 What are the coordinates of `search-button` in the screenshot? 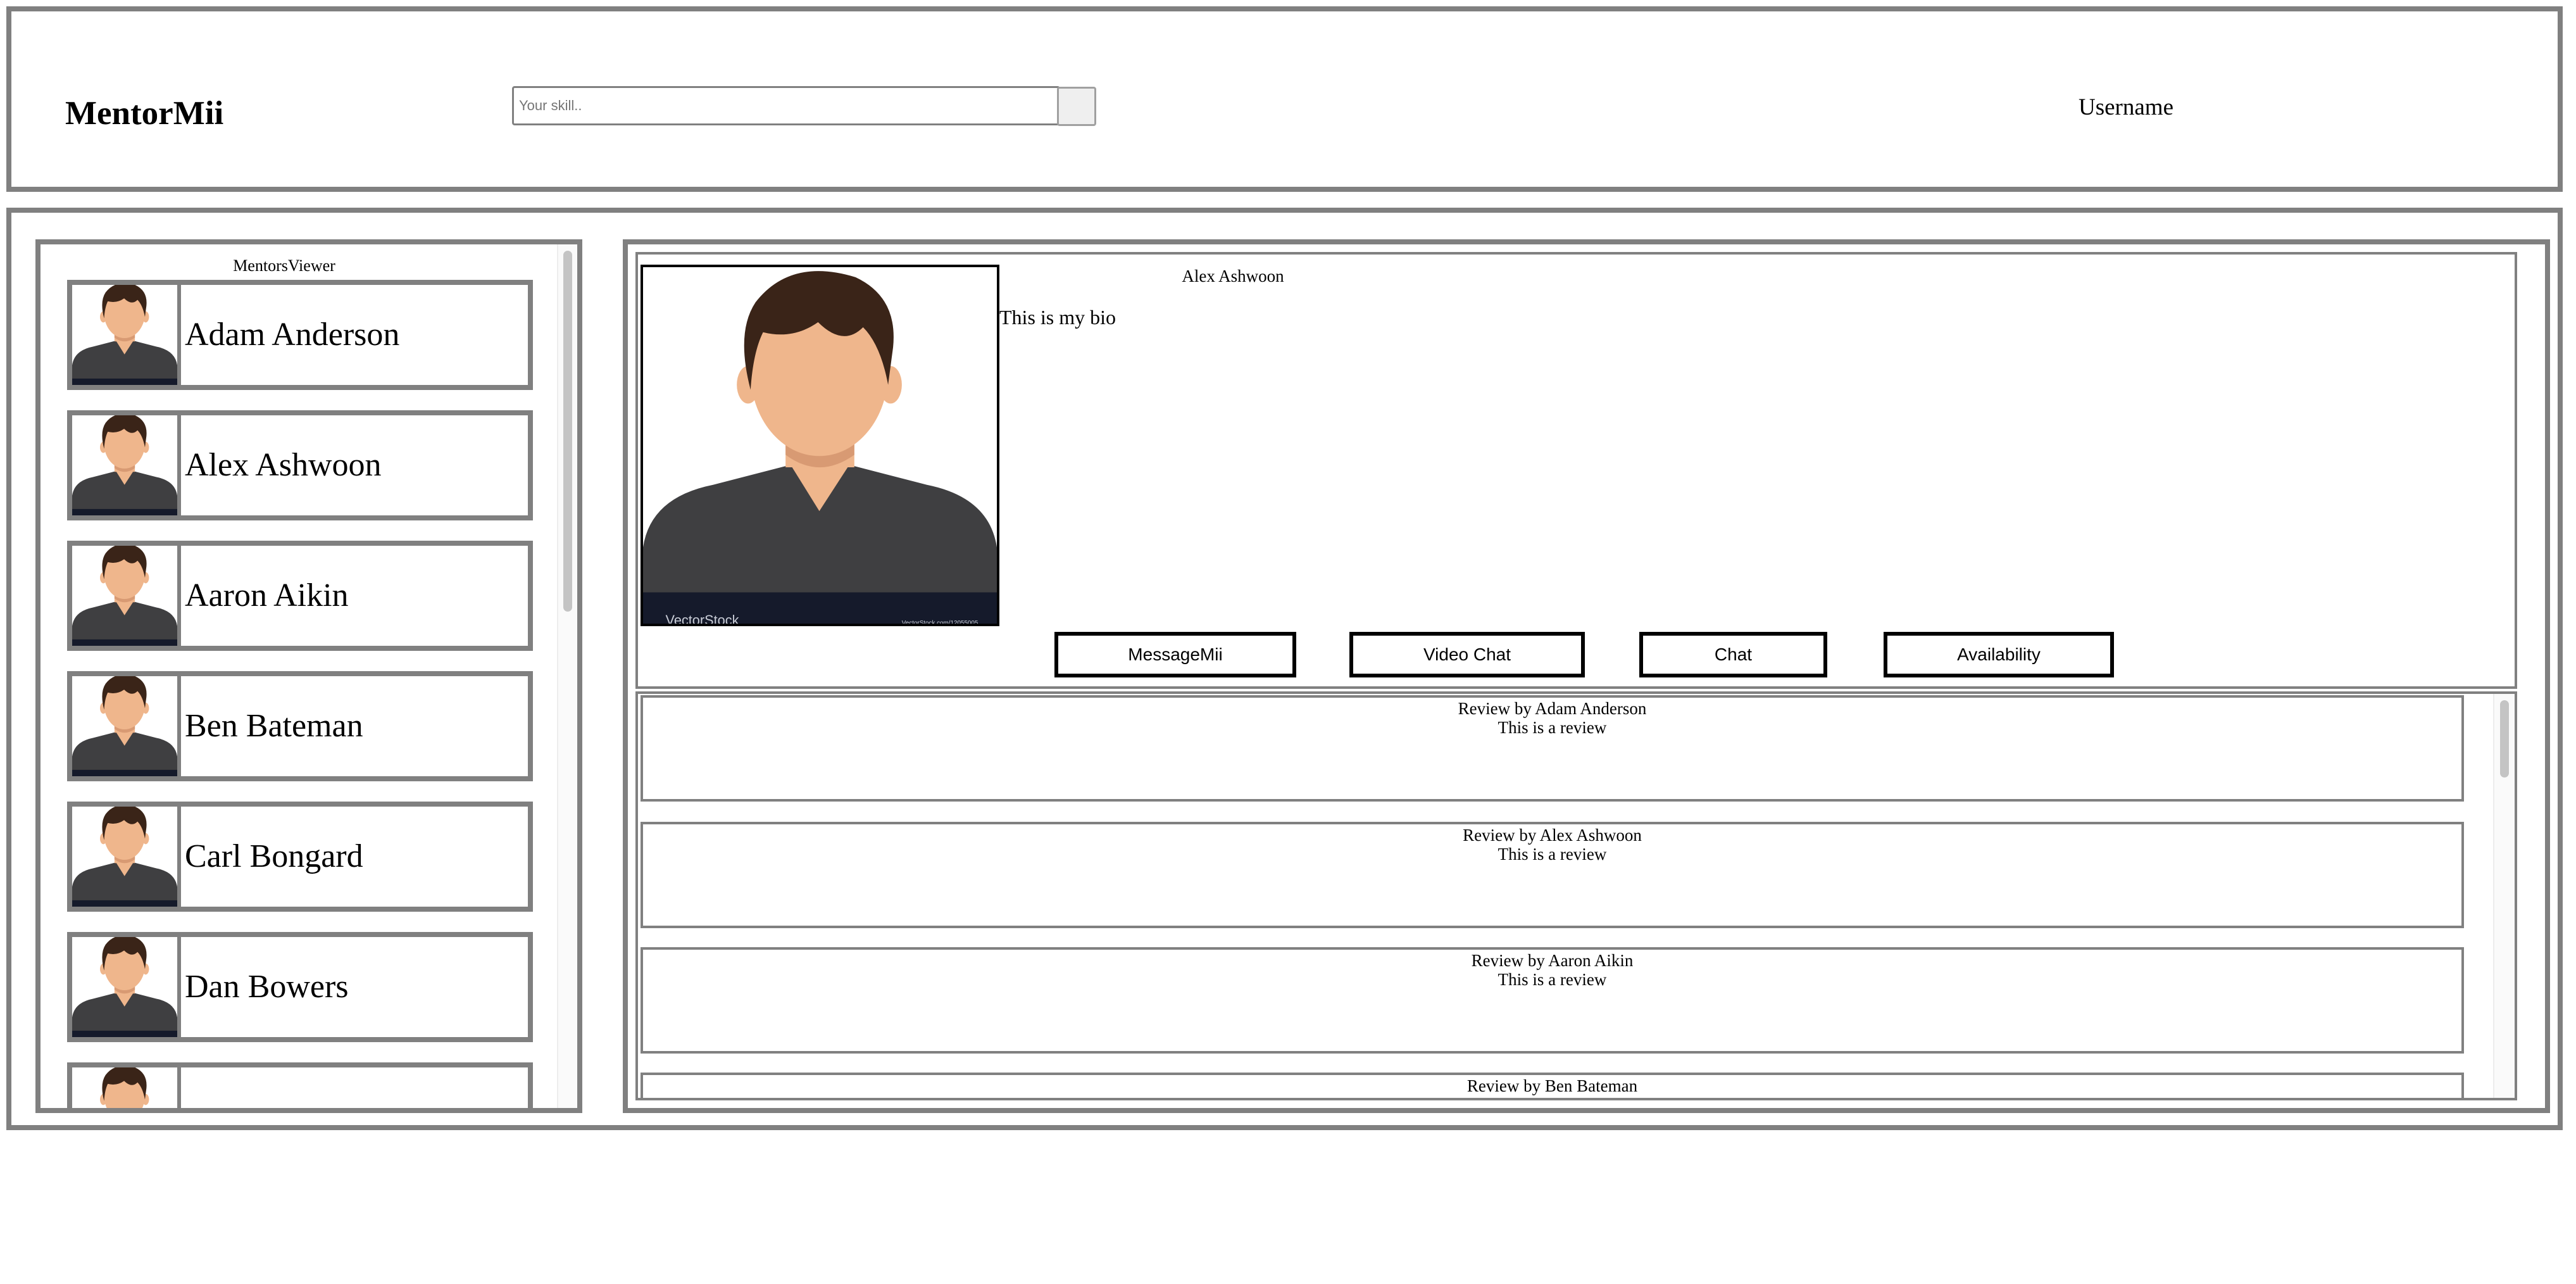 It's located at (1076, 106).